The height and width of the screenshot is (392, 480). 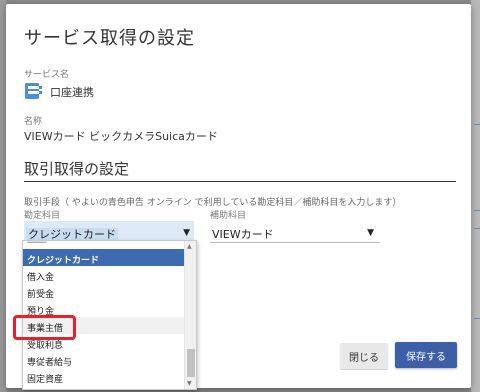 I want to click on sub-account-select: VIEWカード ▼, so click(x=295, y=232).